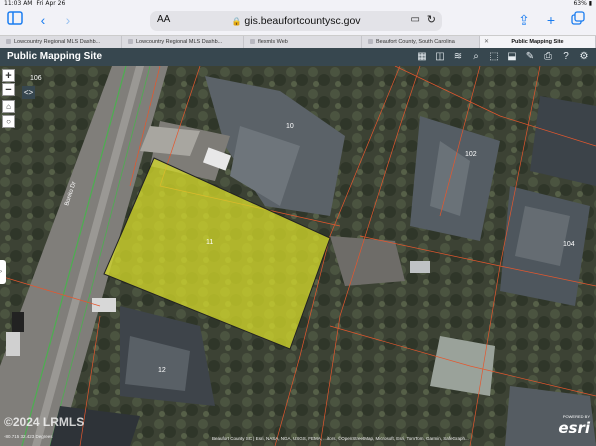 The width and height of the screenshot is (596, 446). I want to click on lock-icon: 🔒, so click(236, 21).